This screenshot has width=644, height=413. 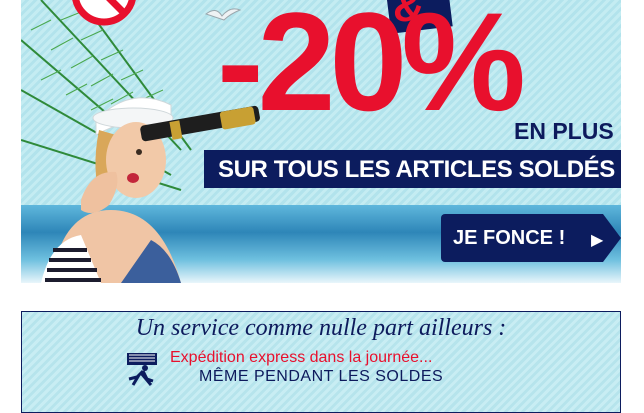 What do you see at coordinates (597, 240) in the screenshot?
I see `chevron-right-icon: ▶` at bounding box center [597, 240].